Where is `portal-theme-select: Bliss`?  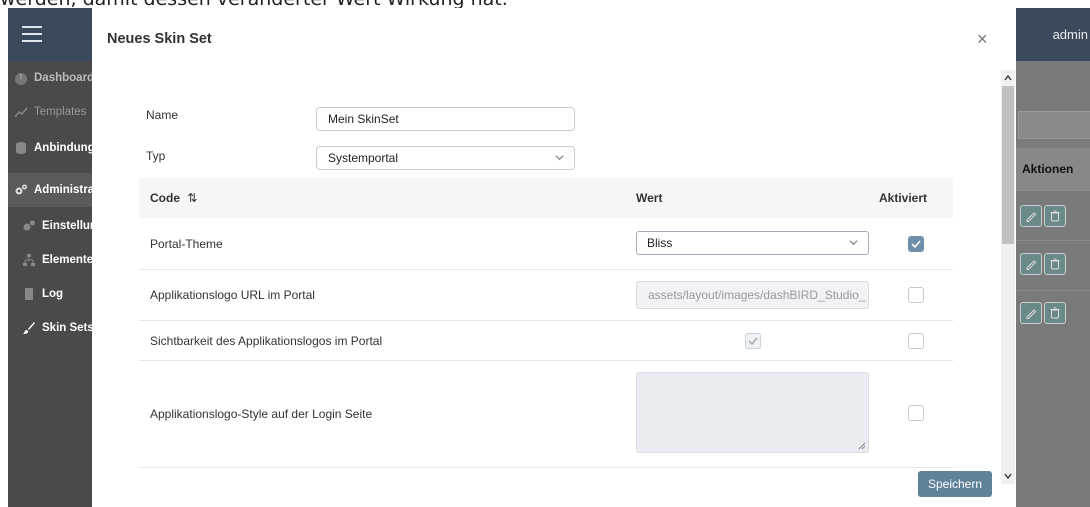 portal-theme-select: Bliss is located at coordinates (752, 243).